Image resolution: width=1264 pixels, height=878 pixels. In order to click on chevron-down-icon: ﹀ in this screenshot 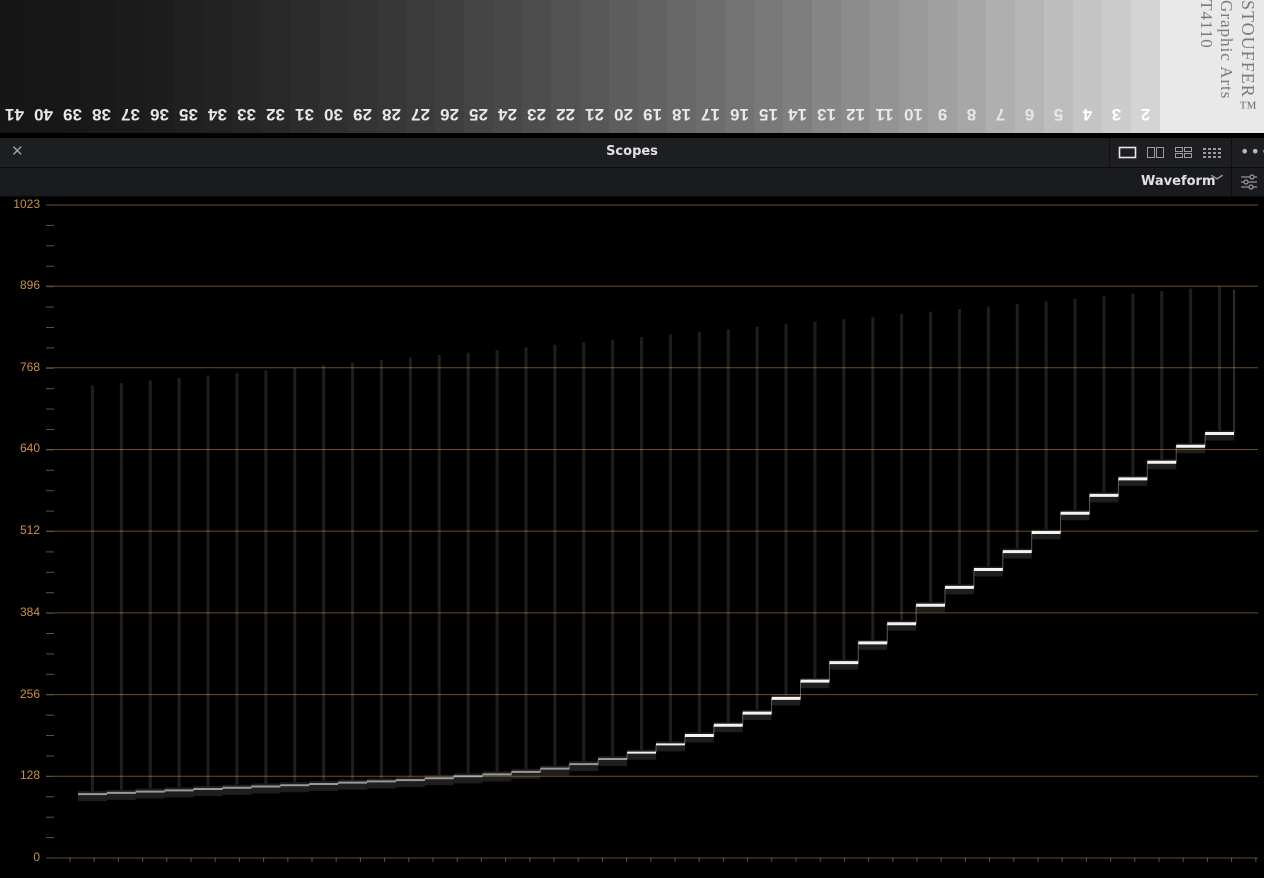, I will do `click(1217, 181)`.